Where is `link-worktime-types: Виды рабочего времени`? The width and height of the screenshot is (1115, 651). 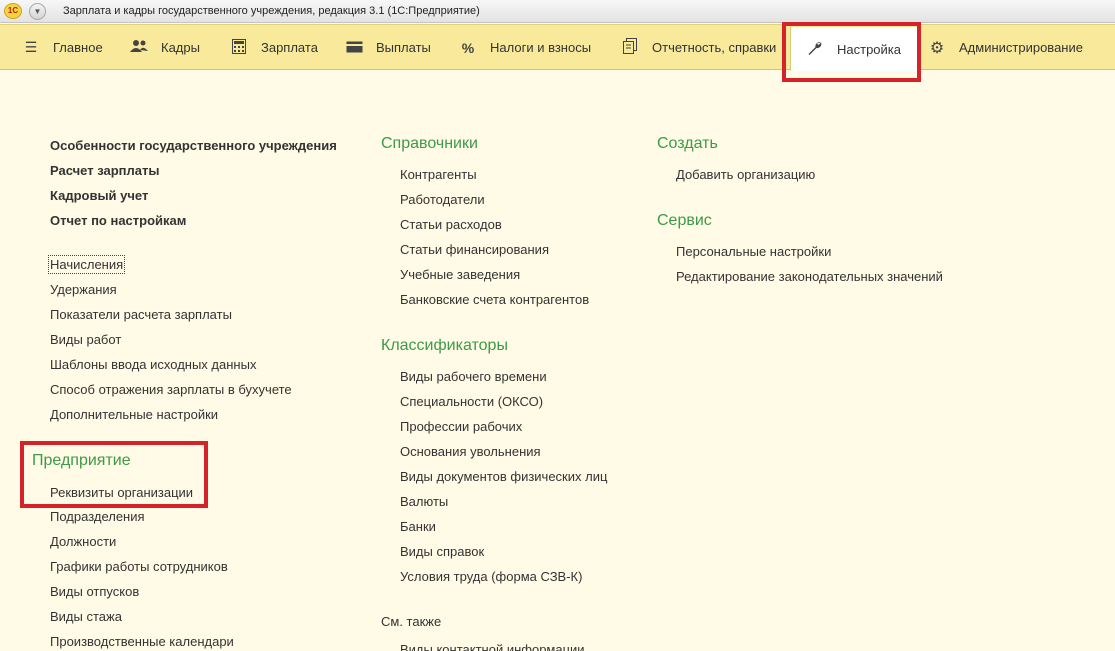 link-worktime-types: Виды рабочего времени is located at coordinates (473, 376).